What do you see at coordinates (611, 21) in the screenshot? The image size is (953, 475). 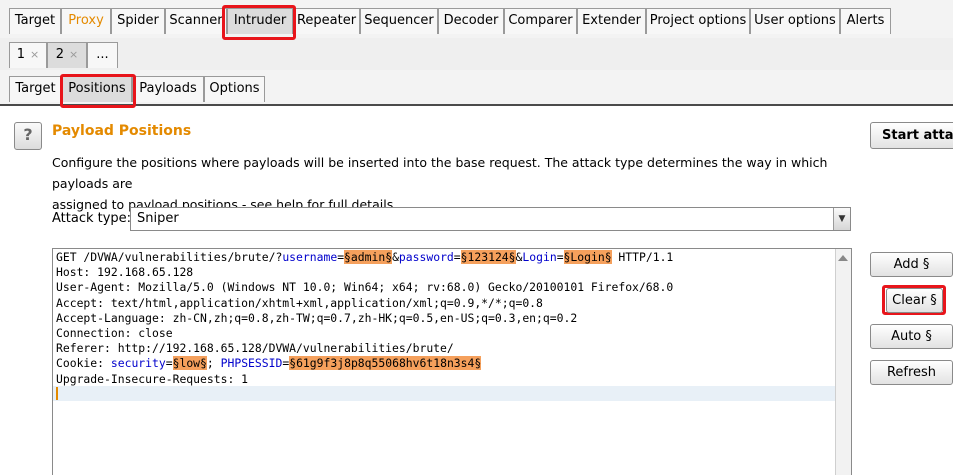 I see `tab-extender: Extender` at bounding box center [611, 21].